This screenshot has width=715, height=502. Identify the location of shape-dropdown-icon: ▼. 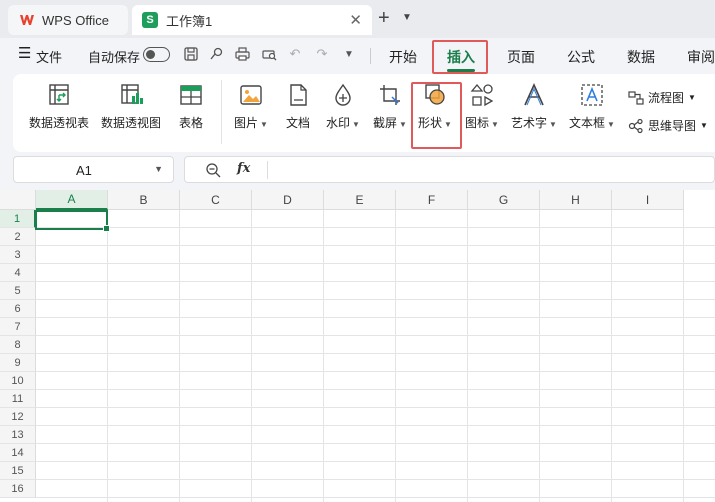
(448, 124).